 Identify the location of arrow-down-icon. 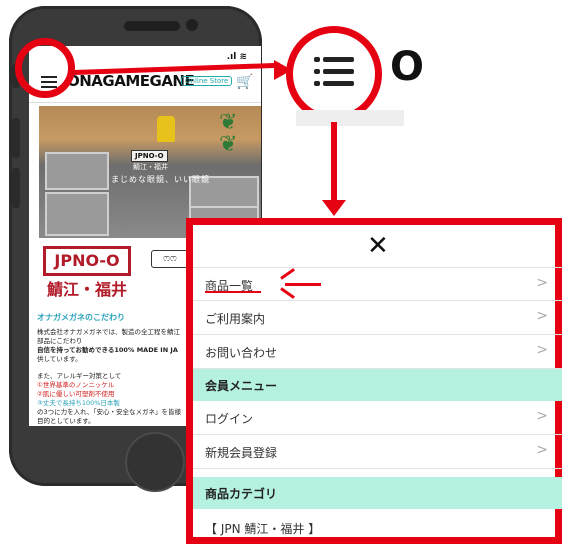
(334, 163).